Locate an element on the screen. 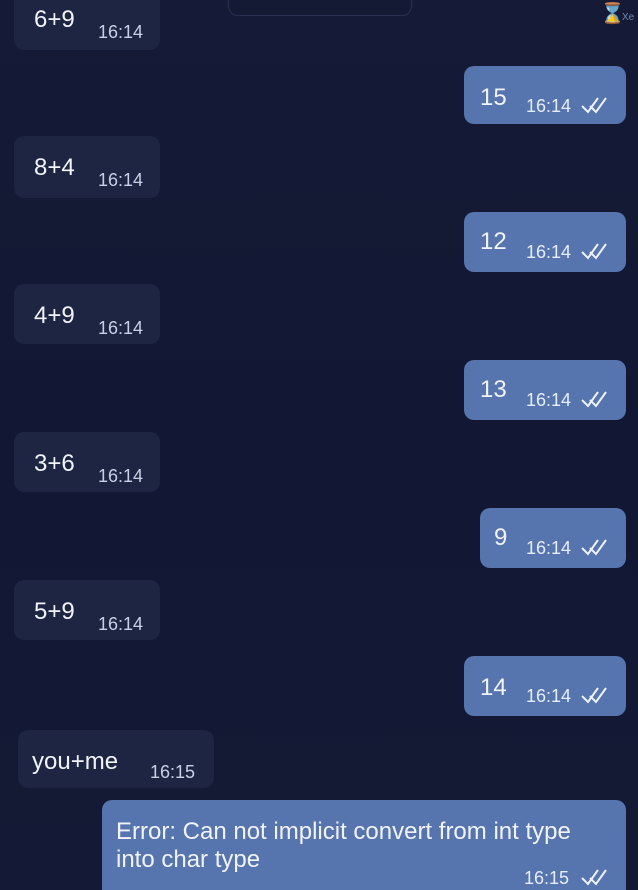 The image size is (638, 890). message-text: 14 is located at coordinates (493, 687).